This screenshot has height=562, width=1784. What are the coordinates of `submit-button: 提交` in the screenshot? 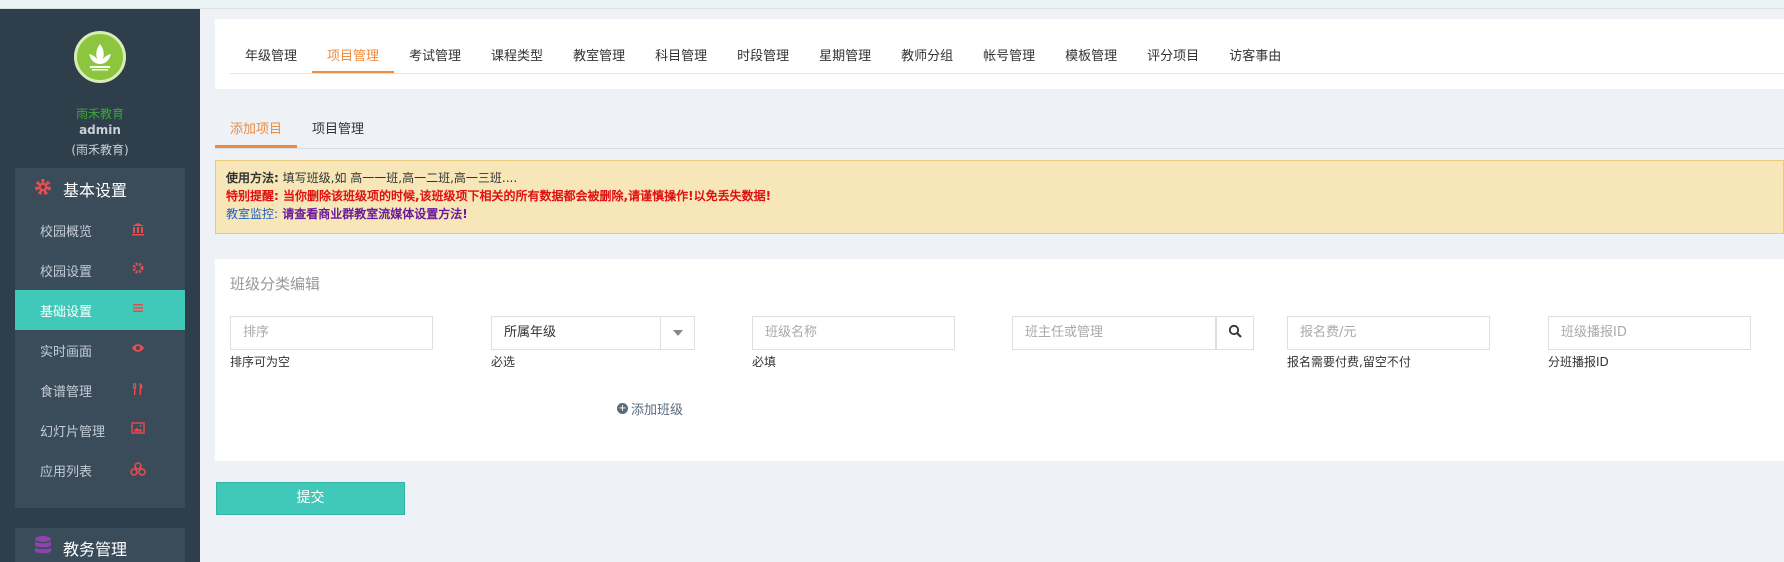 It's located at (310, 498).